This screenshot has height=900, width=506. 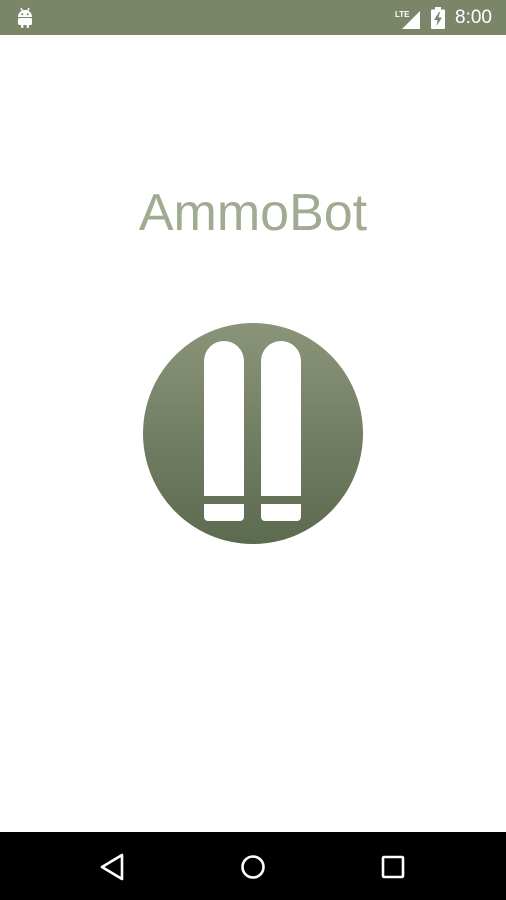 What do you see at coordinates (473, 17) in the screenshot?
I see `status-clock: 8:00` at bounding box center [473, 17].